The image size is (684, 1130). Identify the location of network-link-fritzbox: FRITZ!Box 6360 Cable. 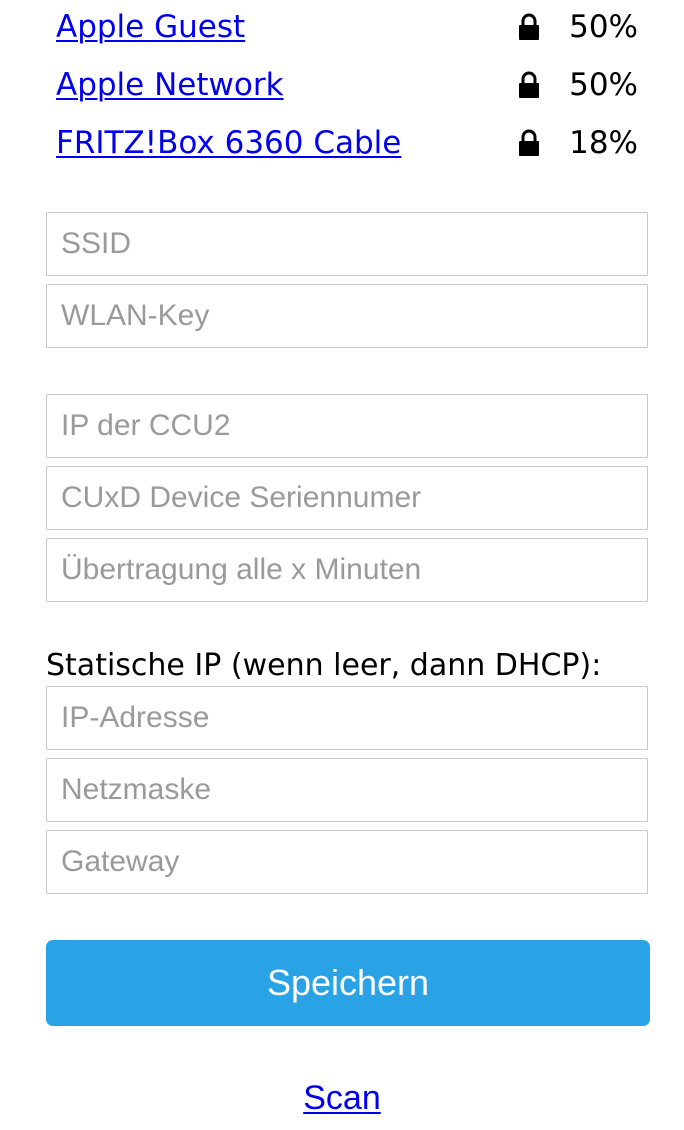
(228, 143).